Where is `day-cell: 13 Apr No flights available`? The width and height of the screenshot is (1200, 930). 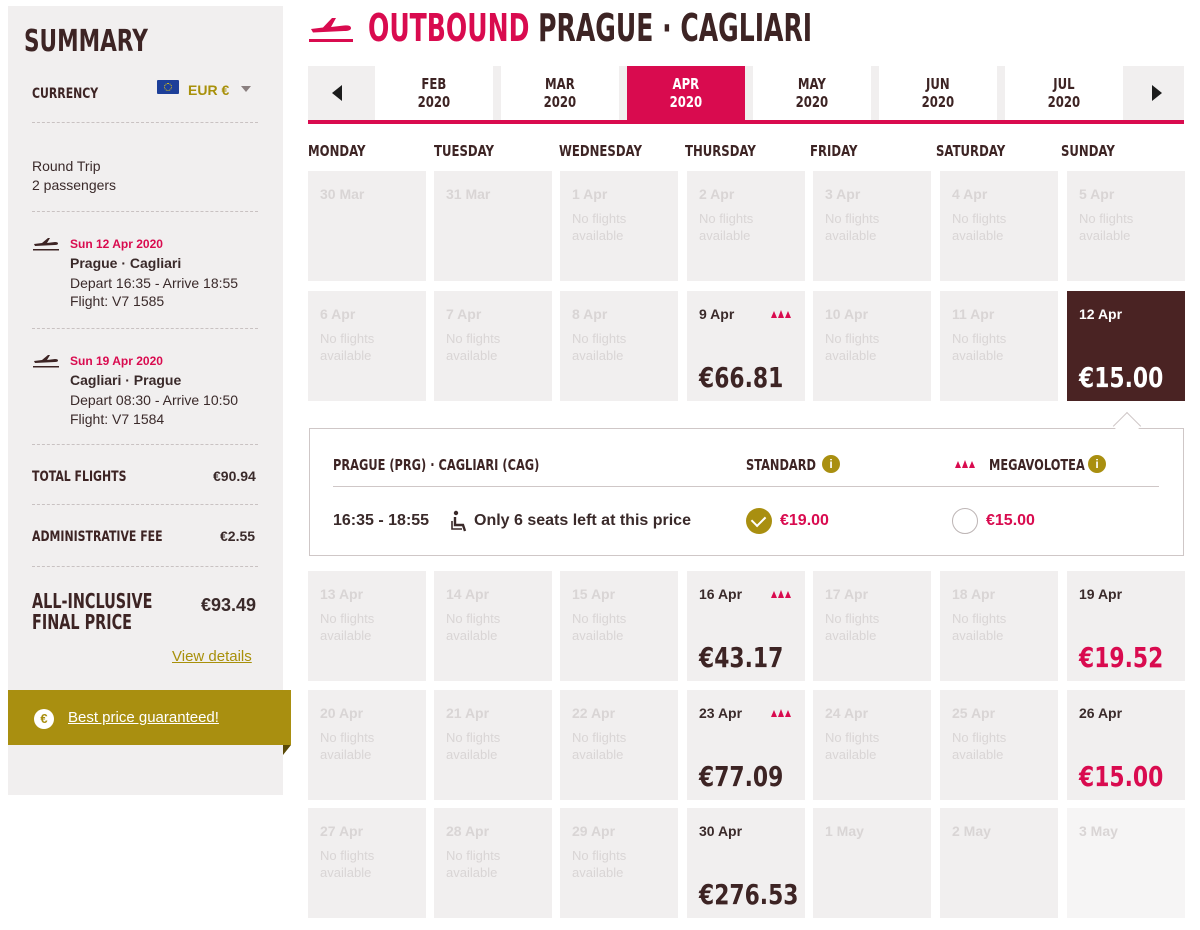 day-cell: 13 Apr No flights available is located at coordinates (367, 626).